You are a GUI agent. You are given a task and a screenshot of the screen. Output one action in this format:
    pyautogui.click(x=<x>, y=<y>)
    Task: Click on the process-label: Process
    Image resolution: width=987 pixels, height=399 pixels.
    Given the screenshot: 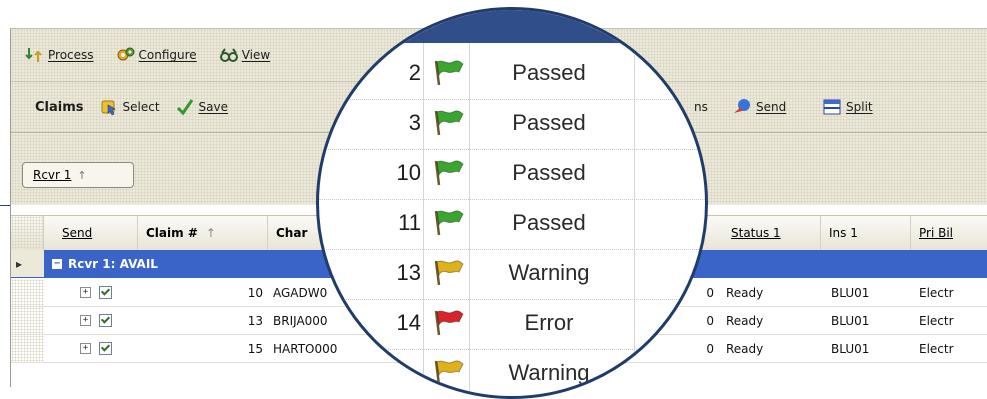 What is the action you would take?
    pyautogui.click(x=71, y=55)
    